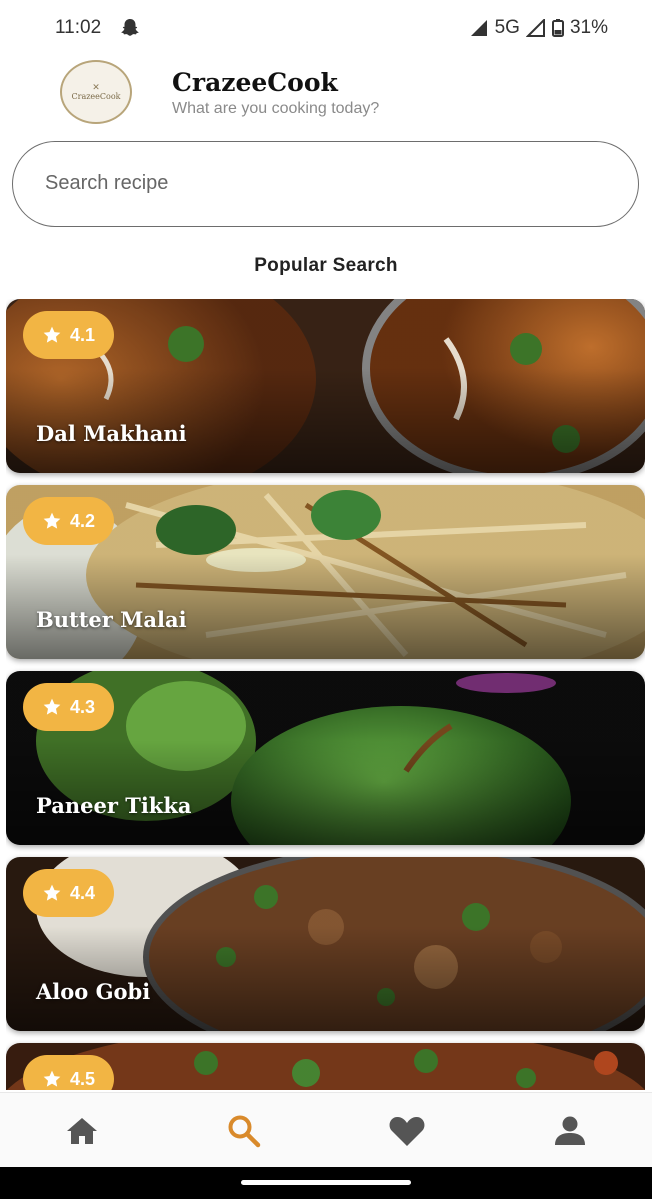 The width and height of the screenshot is (652, 1199). What do you see at coordinates (326, 28) in the screenshot?
I see `status-bar: 11:02 5G 31%` at bounding box center [326, 28].